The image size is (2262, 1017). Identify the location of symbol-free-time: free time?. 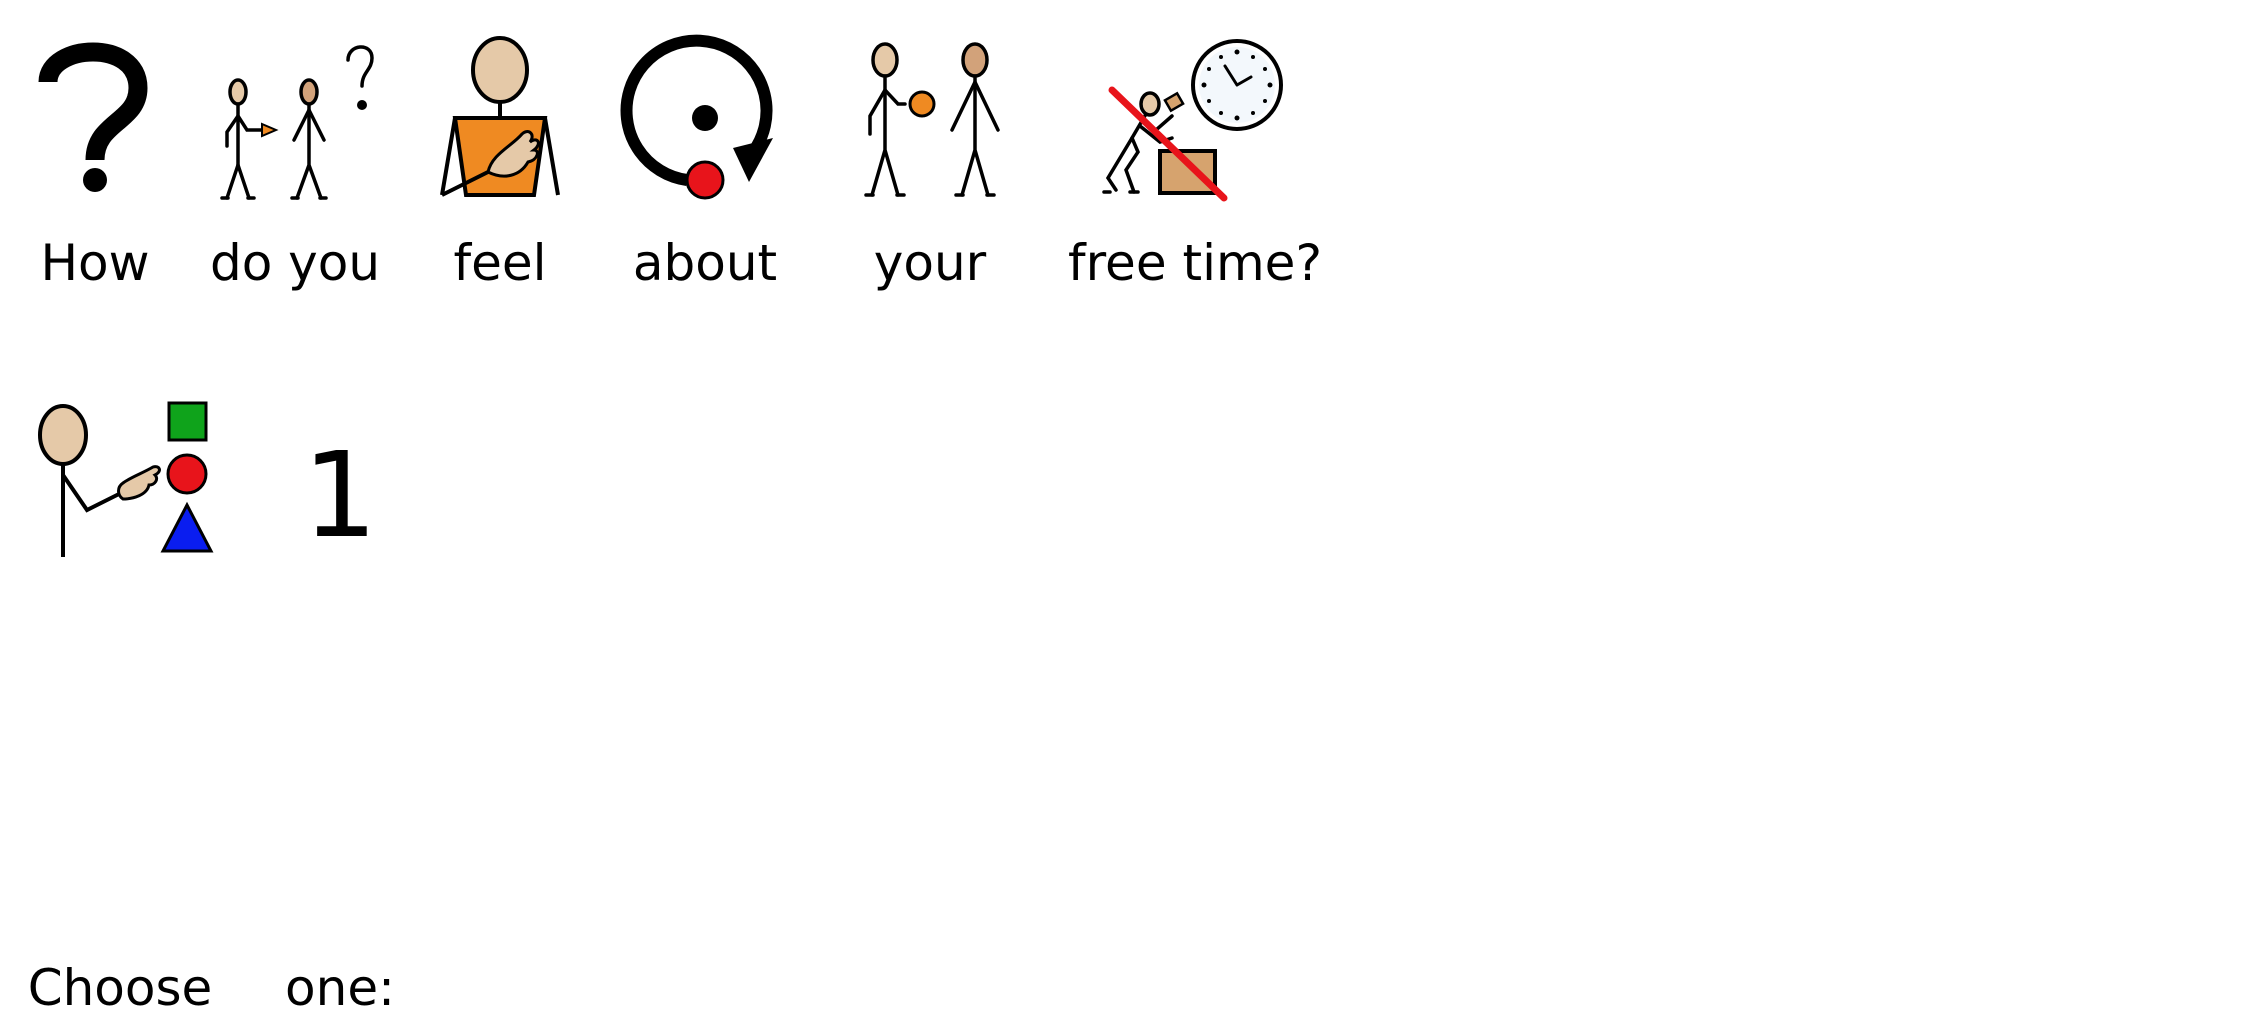
(1195, 165).